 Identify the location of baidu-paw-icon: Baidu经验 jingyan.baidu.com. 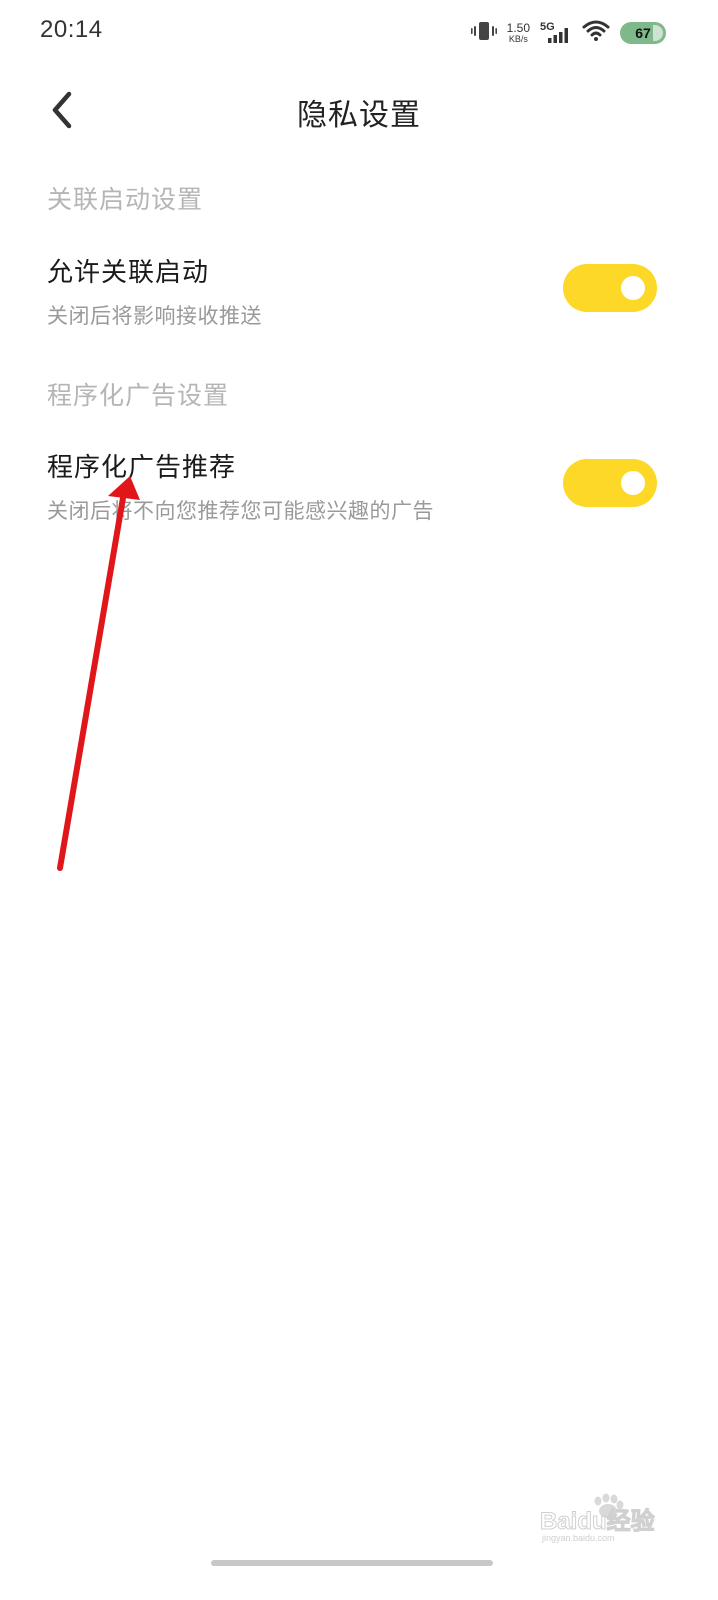
(597, 1518).